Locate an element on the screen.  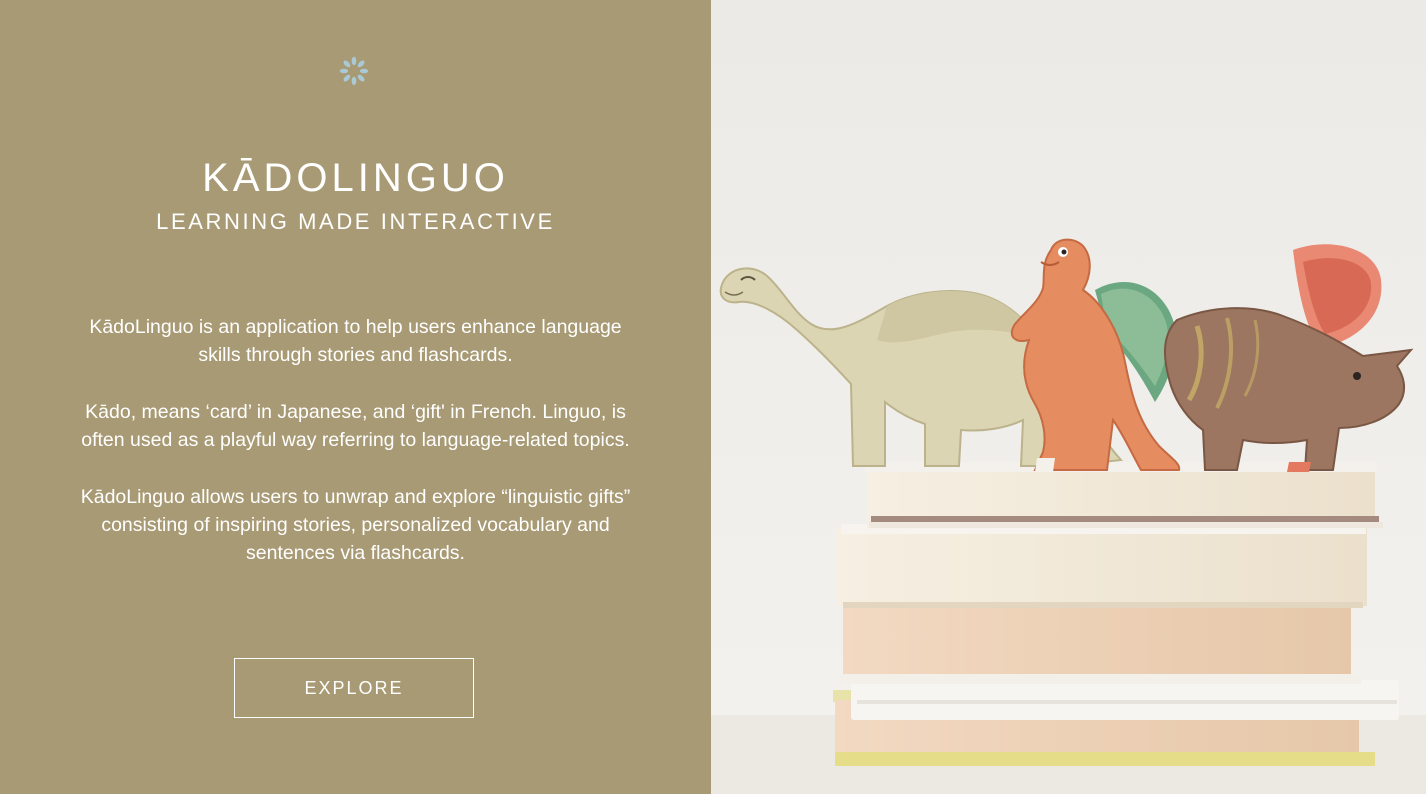
brand-subtitle: LEARNING MADE INTERACTIVE is located at coordinates (355, 221).